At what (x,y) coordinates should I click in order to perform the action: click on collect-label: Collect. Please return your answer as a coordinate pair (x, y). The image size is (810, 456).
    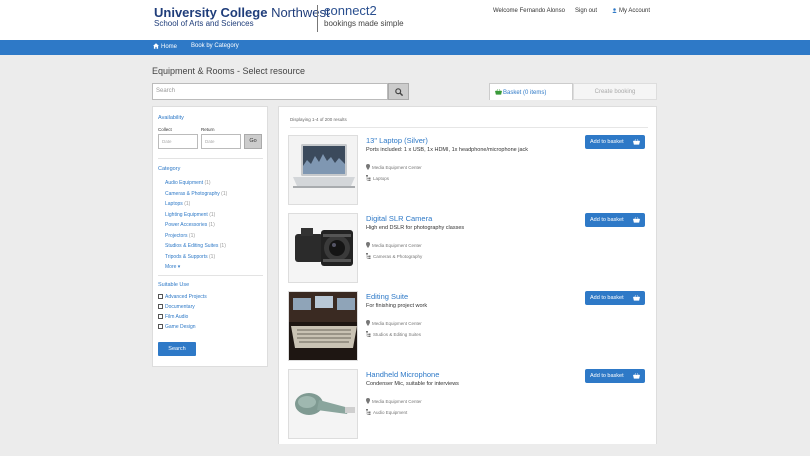
    Looking at the image, I should click on (165, 129).